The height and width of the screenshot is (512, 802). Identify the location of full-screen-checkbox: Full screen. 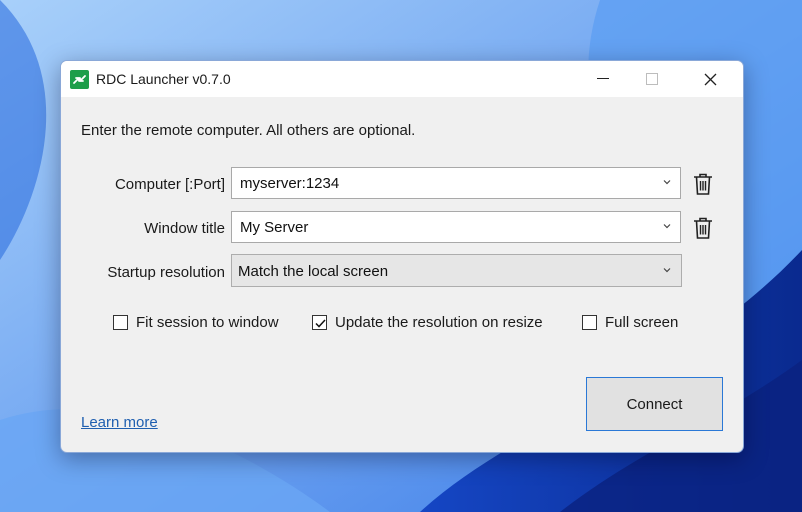
(630, 322).